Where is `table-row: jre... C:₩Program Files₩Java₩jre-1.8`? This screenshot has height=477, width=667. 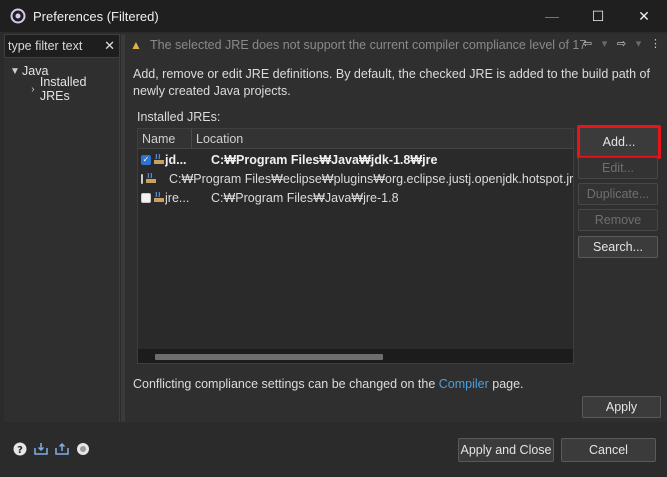
table-row: jre... C:₩Program Files₩Java₩jre-1.8 is located at coordinates (355, 197).